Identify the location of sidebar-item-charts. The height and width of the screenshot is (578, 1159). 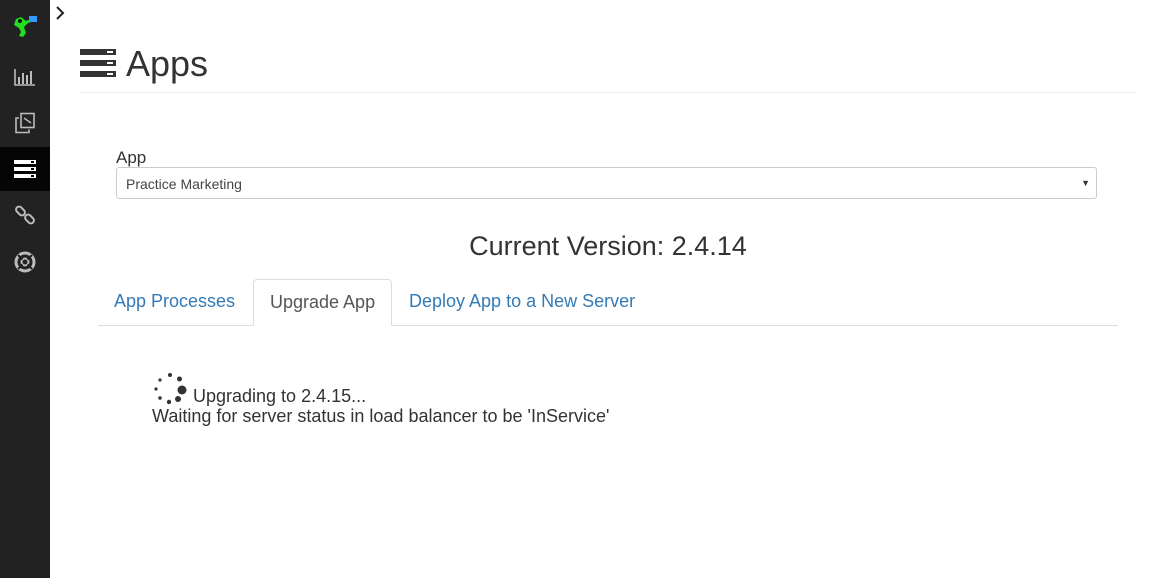
(25, 77).